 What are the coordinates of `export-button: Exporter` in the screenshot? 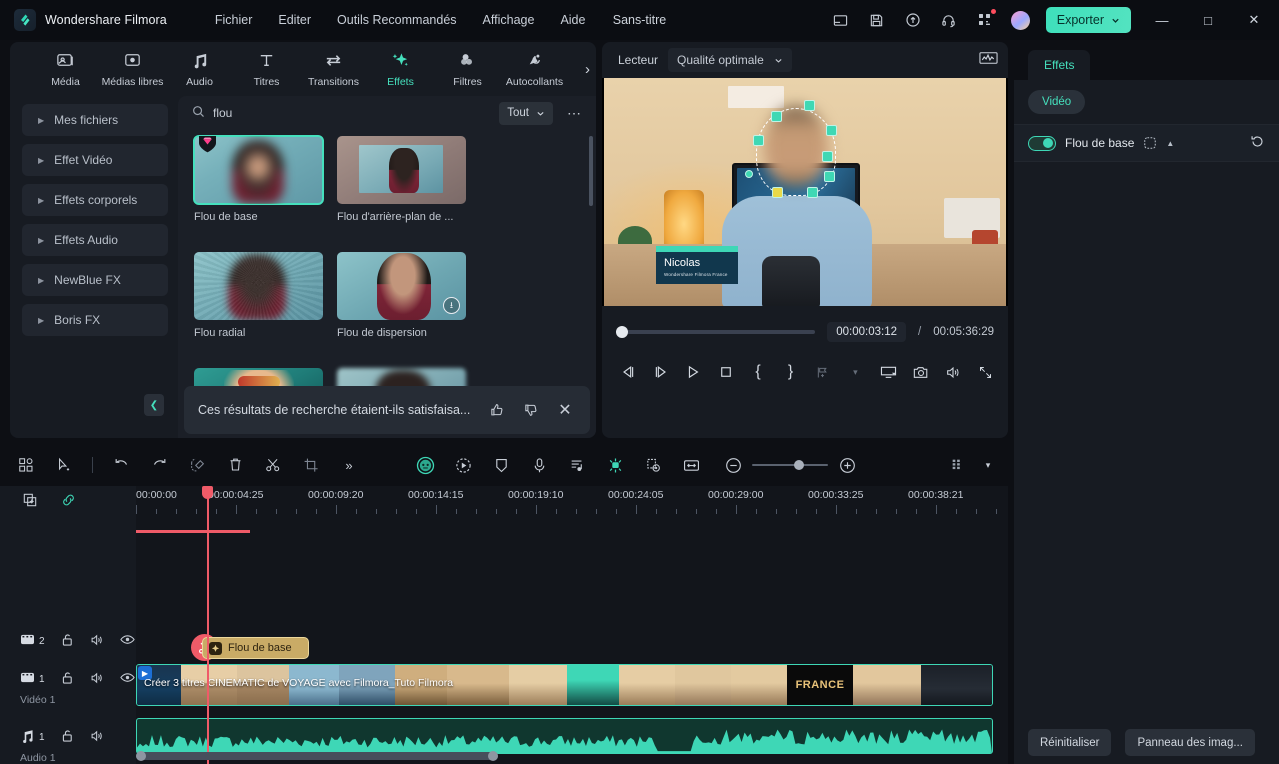 It's located at (1088, 20).